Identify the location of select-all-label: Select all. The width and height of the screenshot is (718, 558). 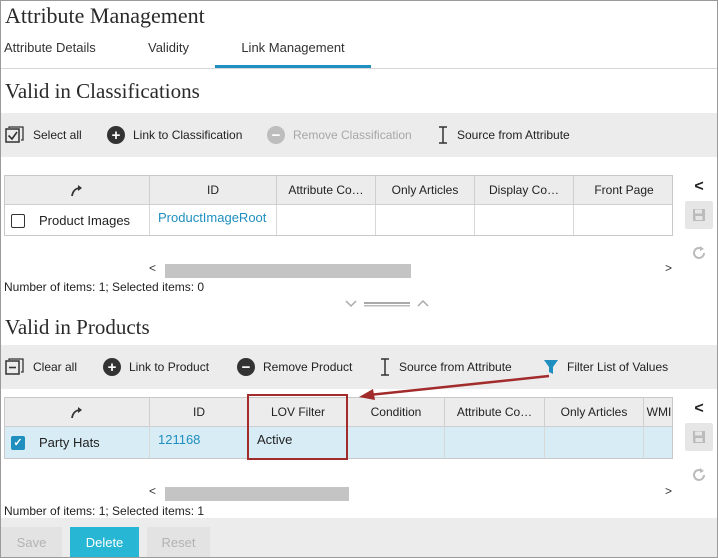
(57, 135).